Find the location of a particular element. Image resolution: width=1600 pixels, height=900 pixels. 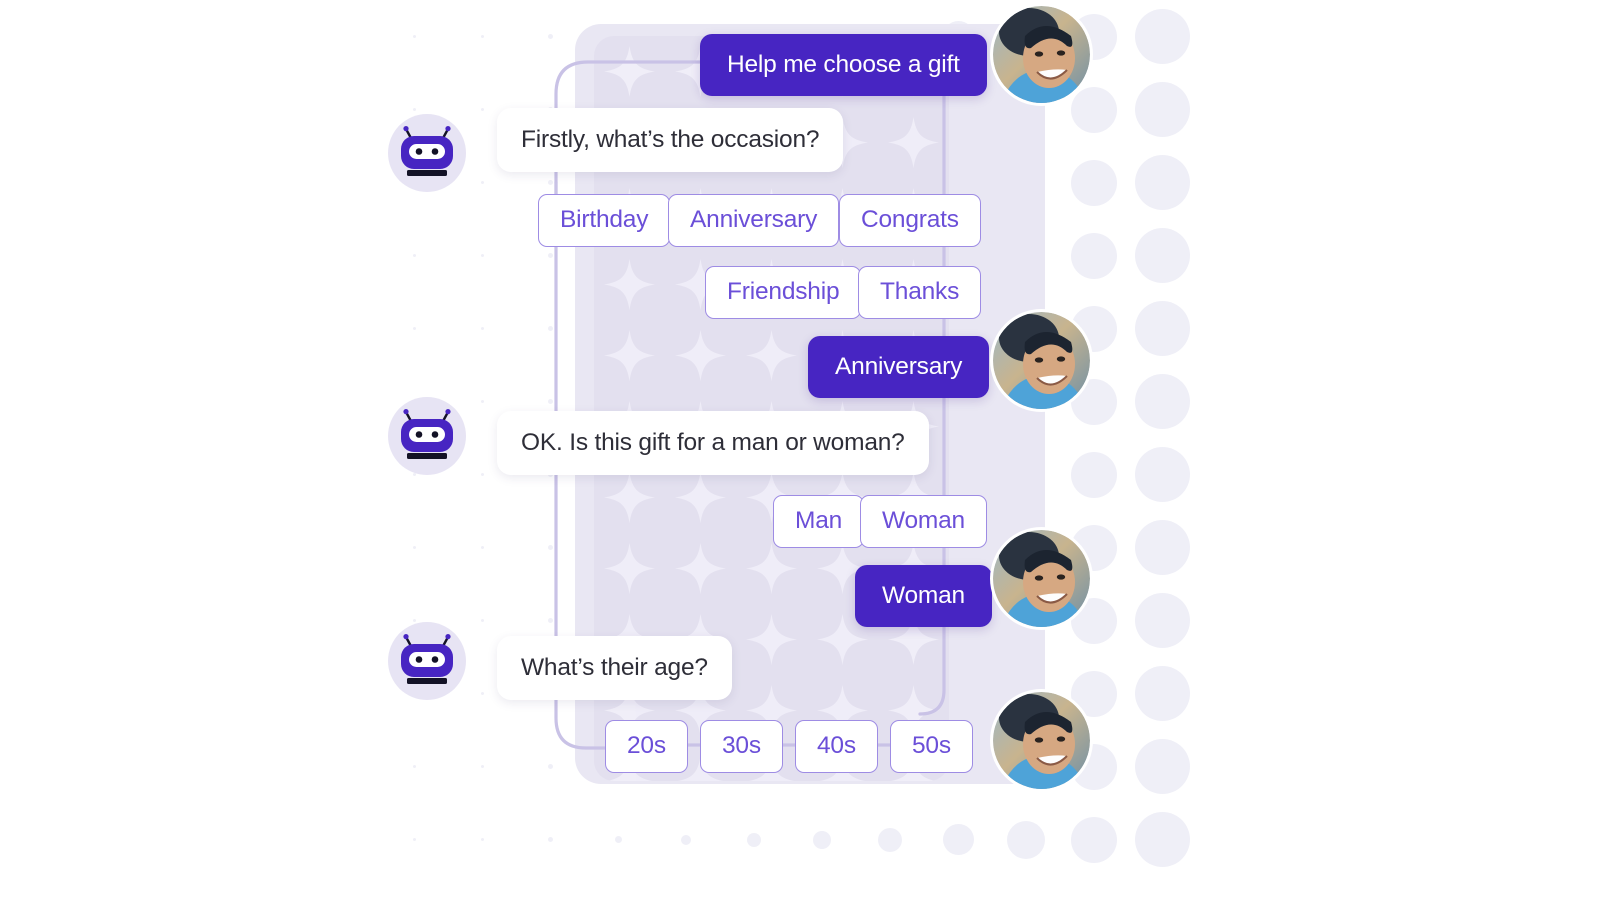

bot-message-bubble-age: What’s their age? is located at coordinates (614, 668).